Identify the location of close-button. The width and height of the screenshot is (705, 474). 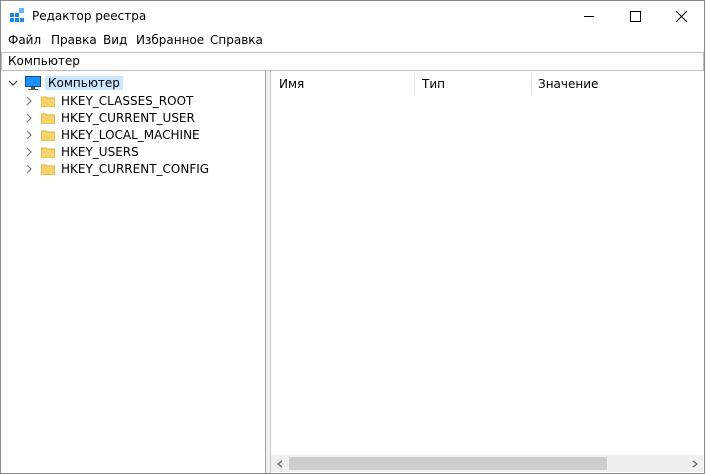
(681, 16).